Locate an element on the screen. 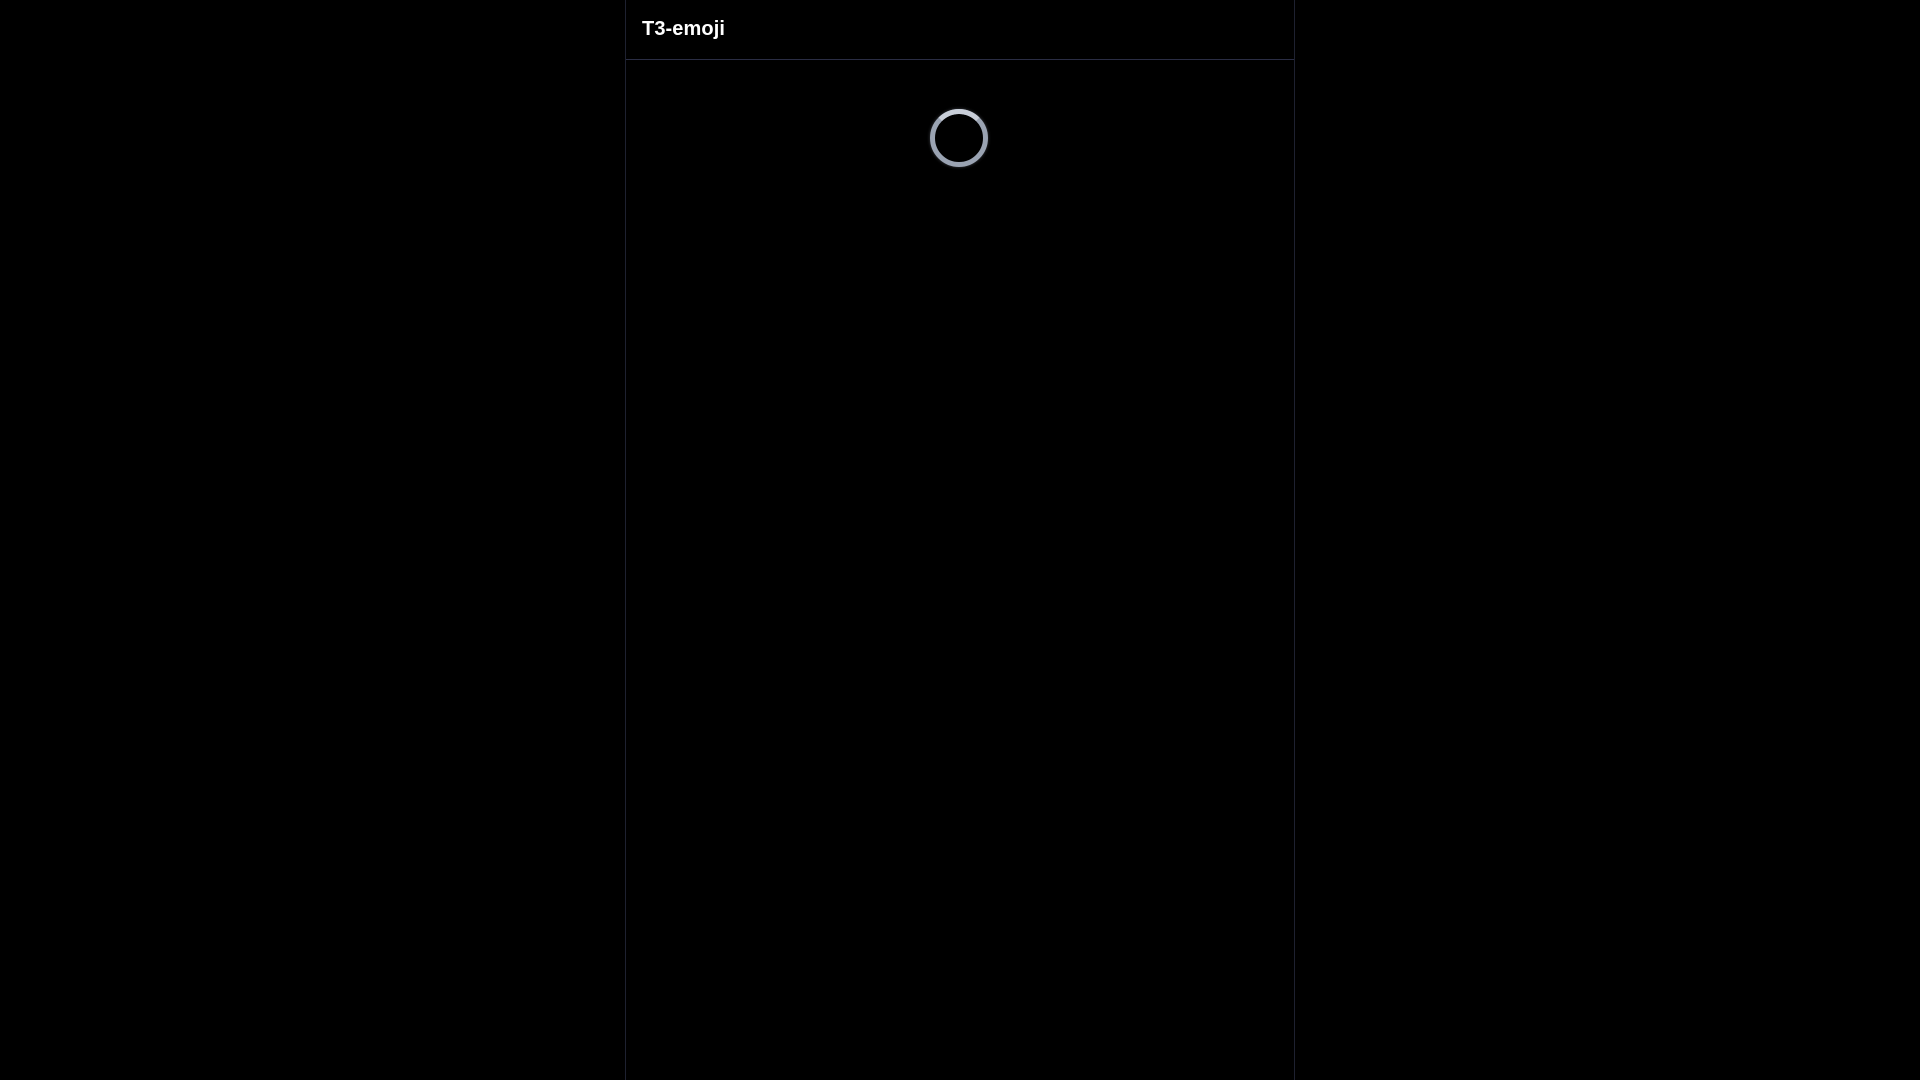  loading-spinner-icon is located at coordinates (959, 138).